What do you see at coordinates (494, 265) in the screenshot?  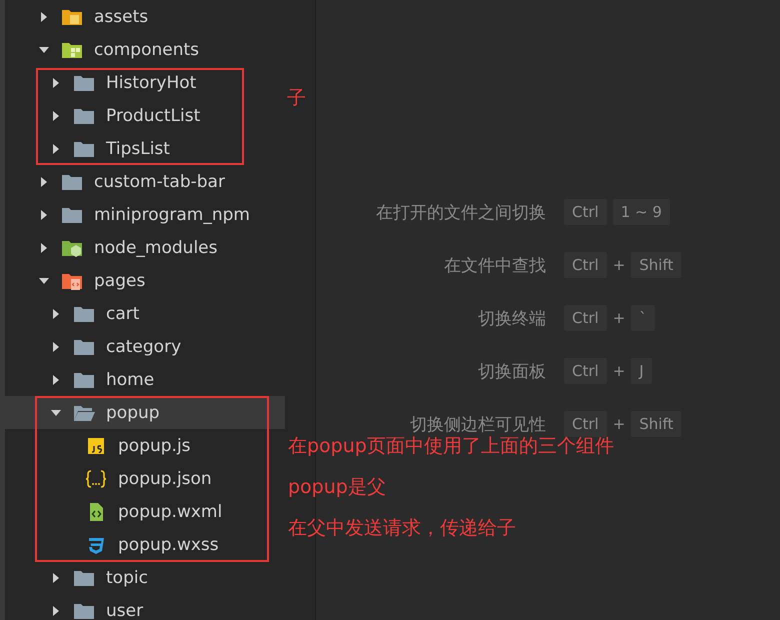 I see `shortcut-label: 在文件中查找` at bounding box center [494, 265].